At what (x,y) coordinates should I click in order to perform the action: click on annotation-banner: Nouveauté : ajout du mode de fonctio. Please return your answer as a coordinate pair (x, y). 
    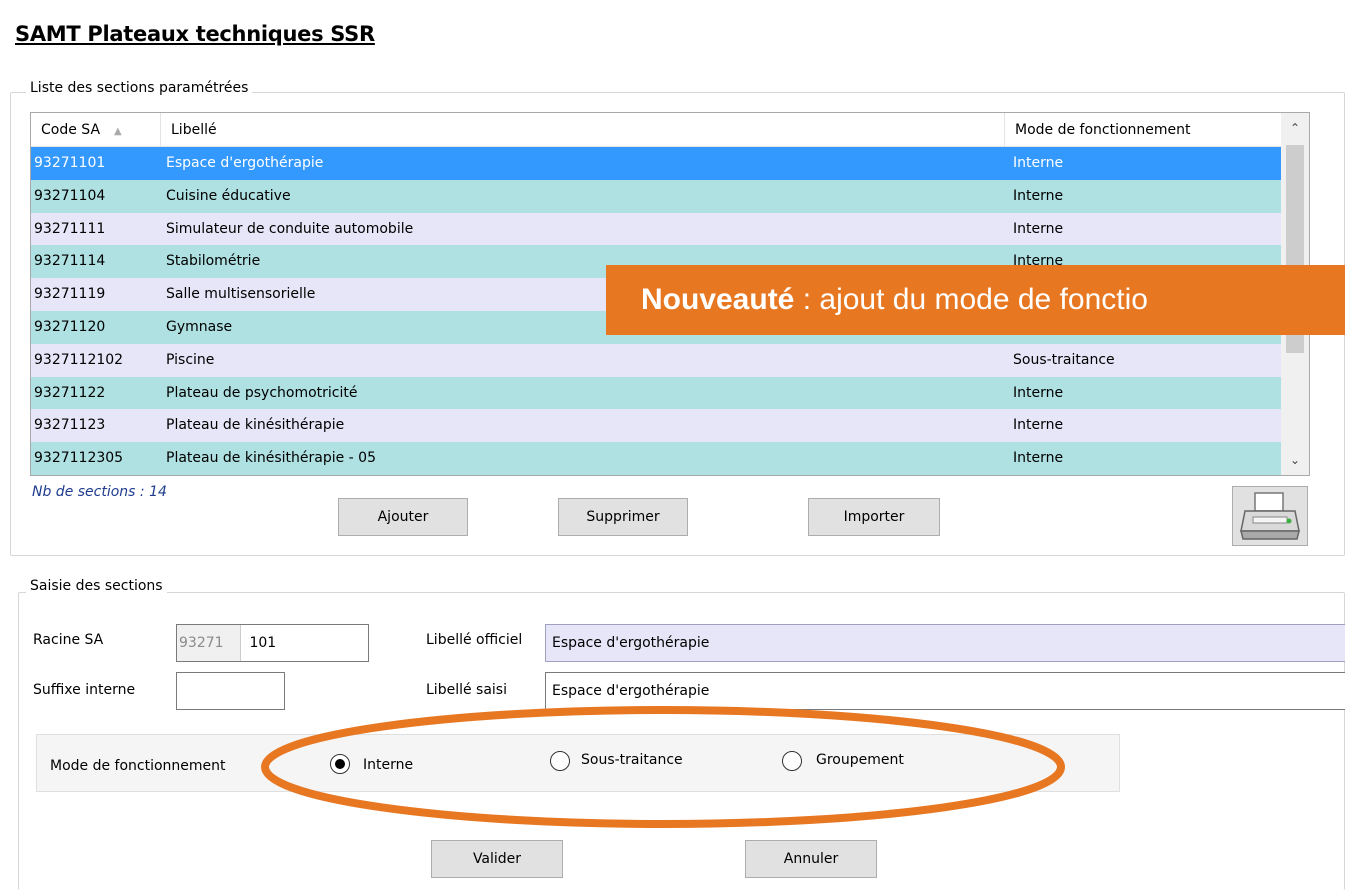
    Looking at the image, I should click on (975, 300).